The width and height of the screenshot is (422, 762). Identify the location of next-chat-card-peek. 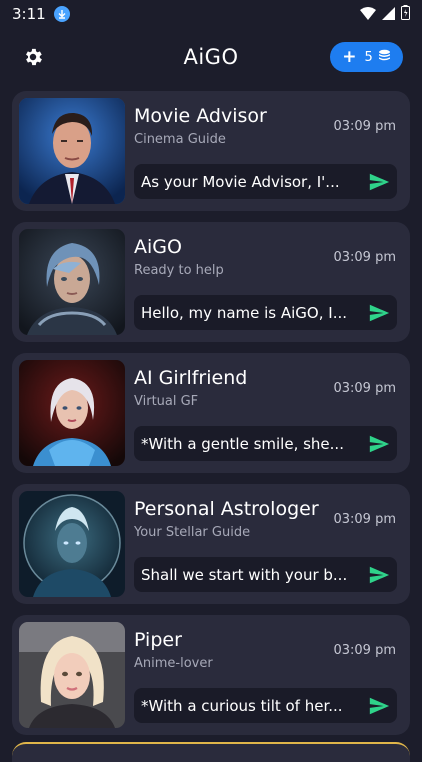
(211, 752).